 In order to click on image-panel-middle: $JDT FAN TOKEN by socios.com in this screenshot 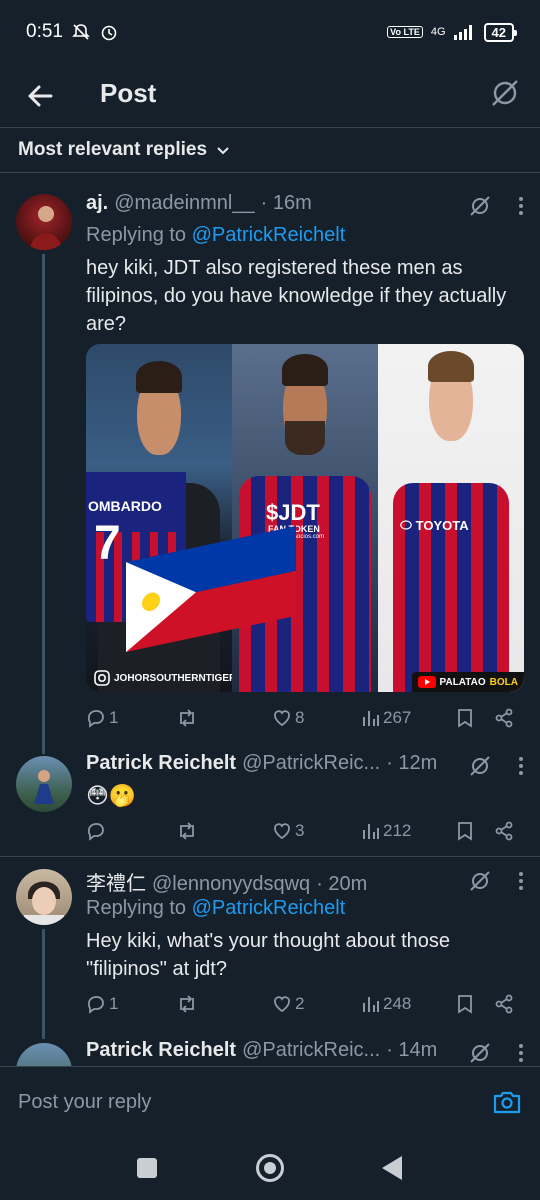, I will do `click(305, 518)`.